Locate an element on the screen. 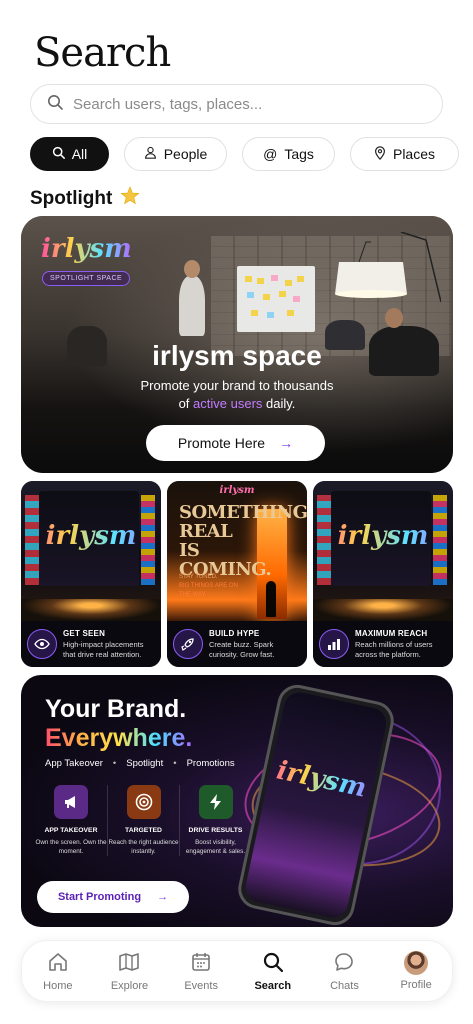  section-title-label: Spotlight is located at coordinates (71, 198).